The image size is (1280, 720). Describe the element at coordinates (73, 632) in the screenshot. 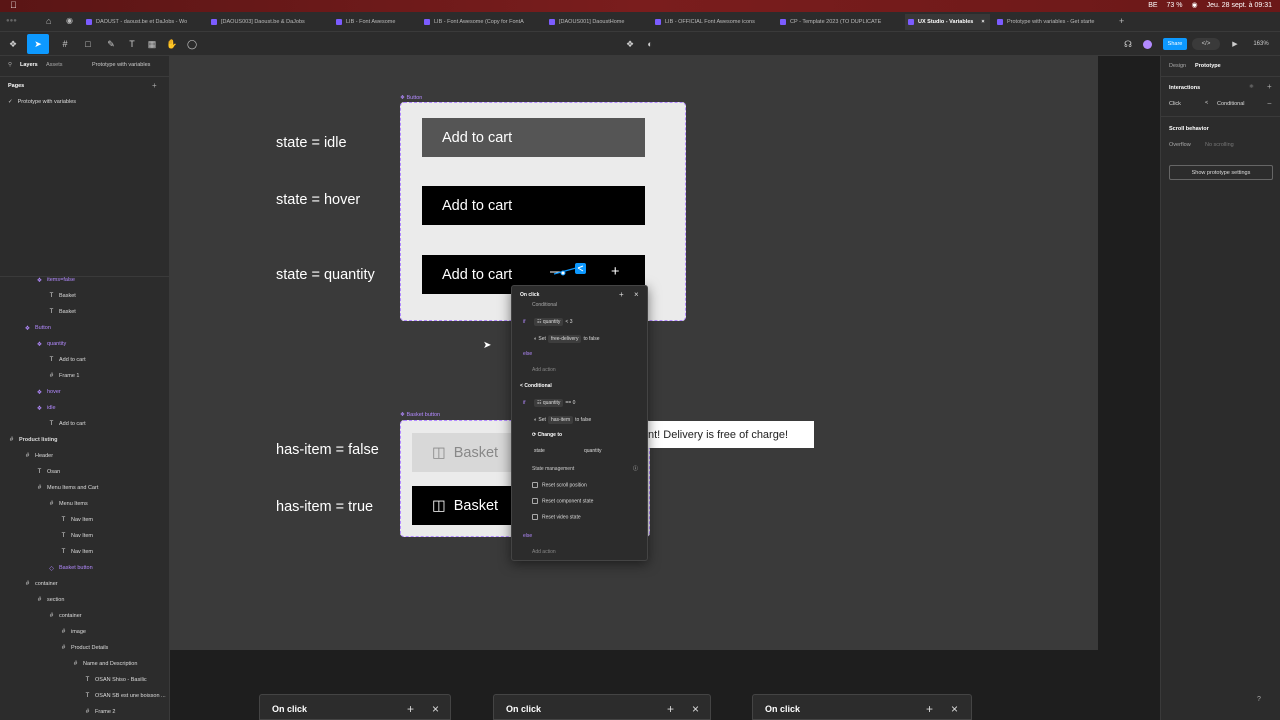

I see `layer-item: # image` at that location.